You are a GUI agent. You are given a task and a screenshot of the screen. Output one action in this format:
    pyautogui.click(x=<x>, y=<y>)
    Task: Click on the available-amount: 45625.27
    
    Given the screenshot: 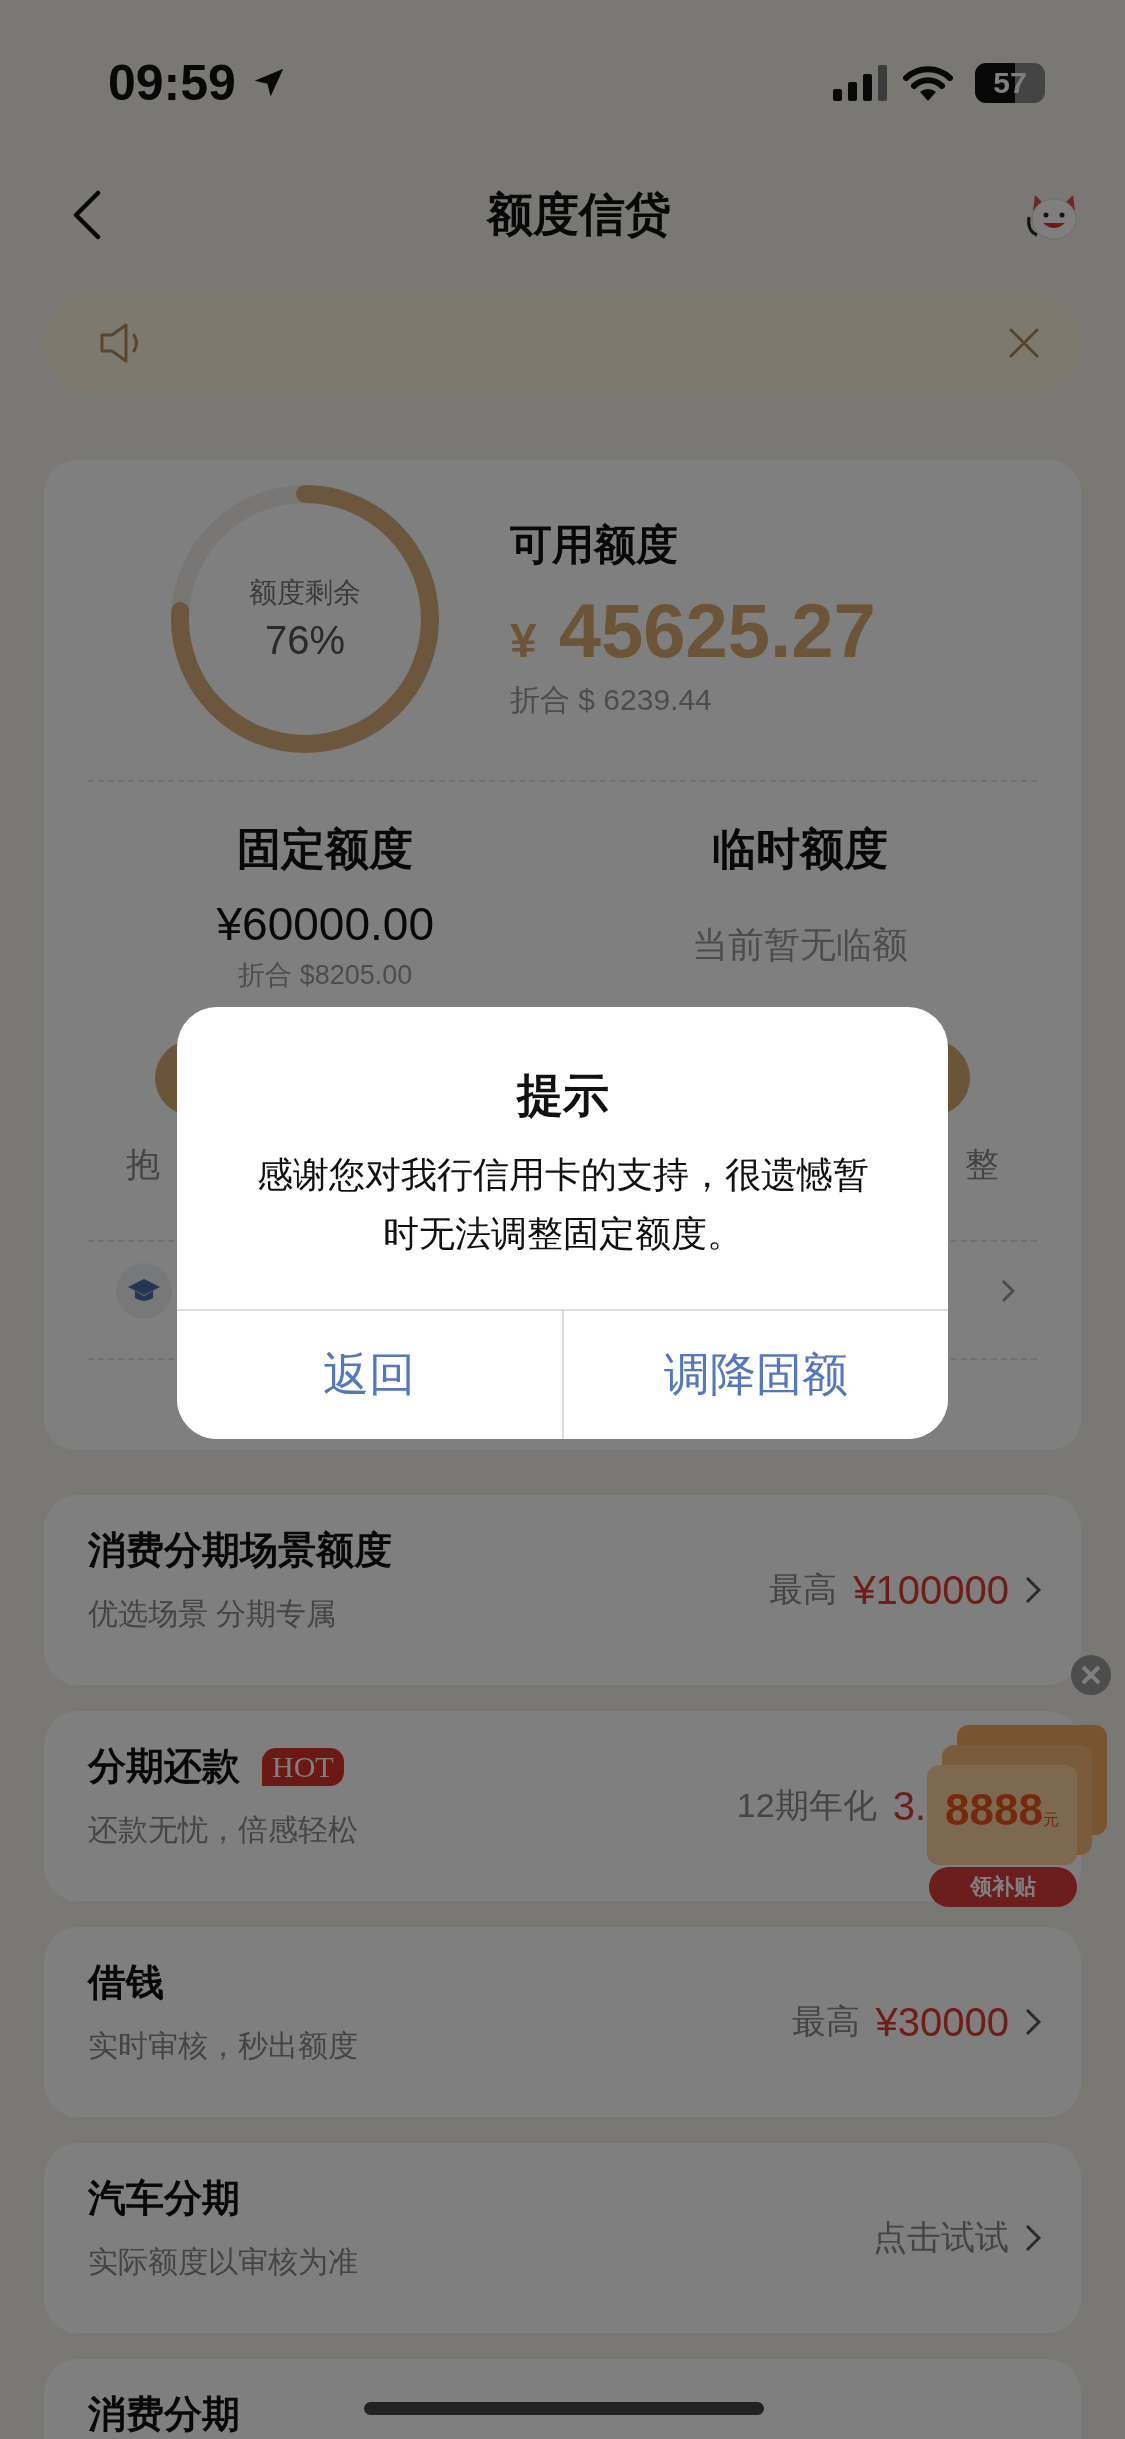 What is the action you would take?
    pyautogui.click(x=717, y=630)
    